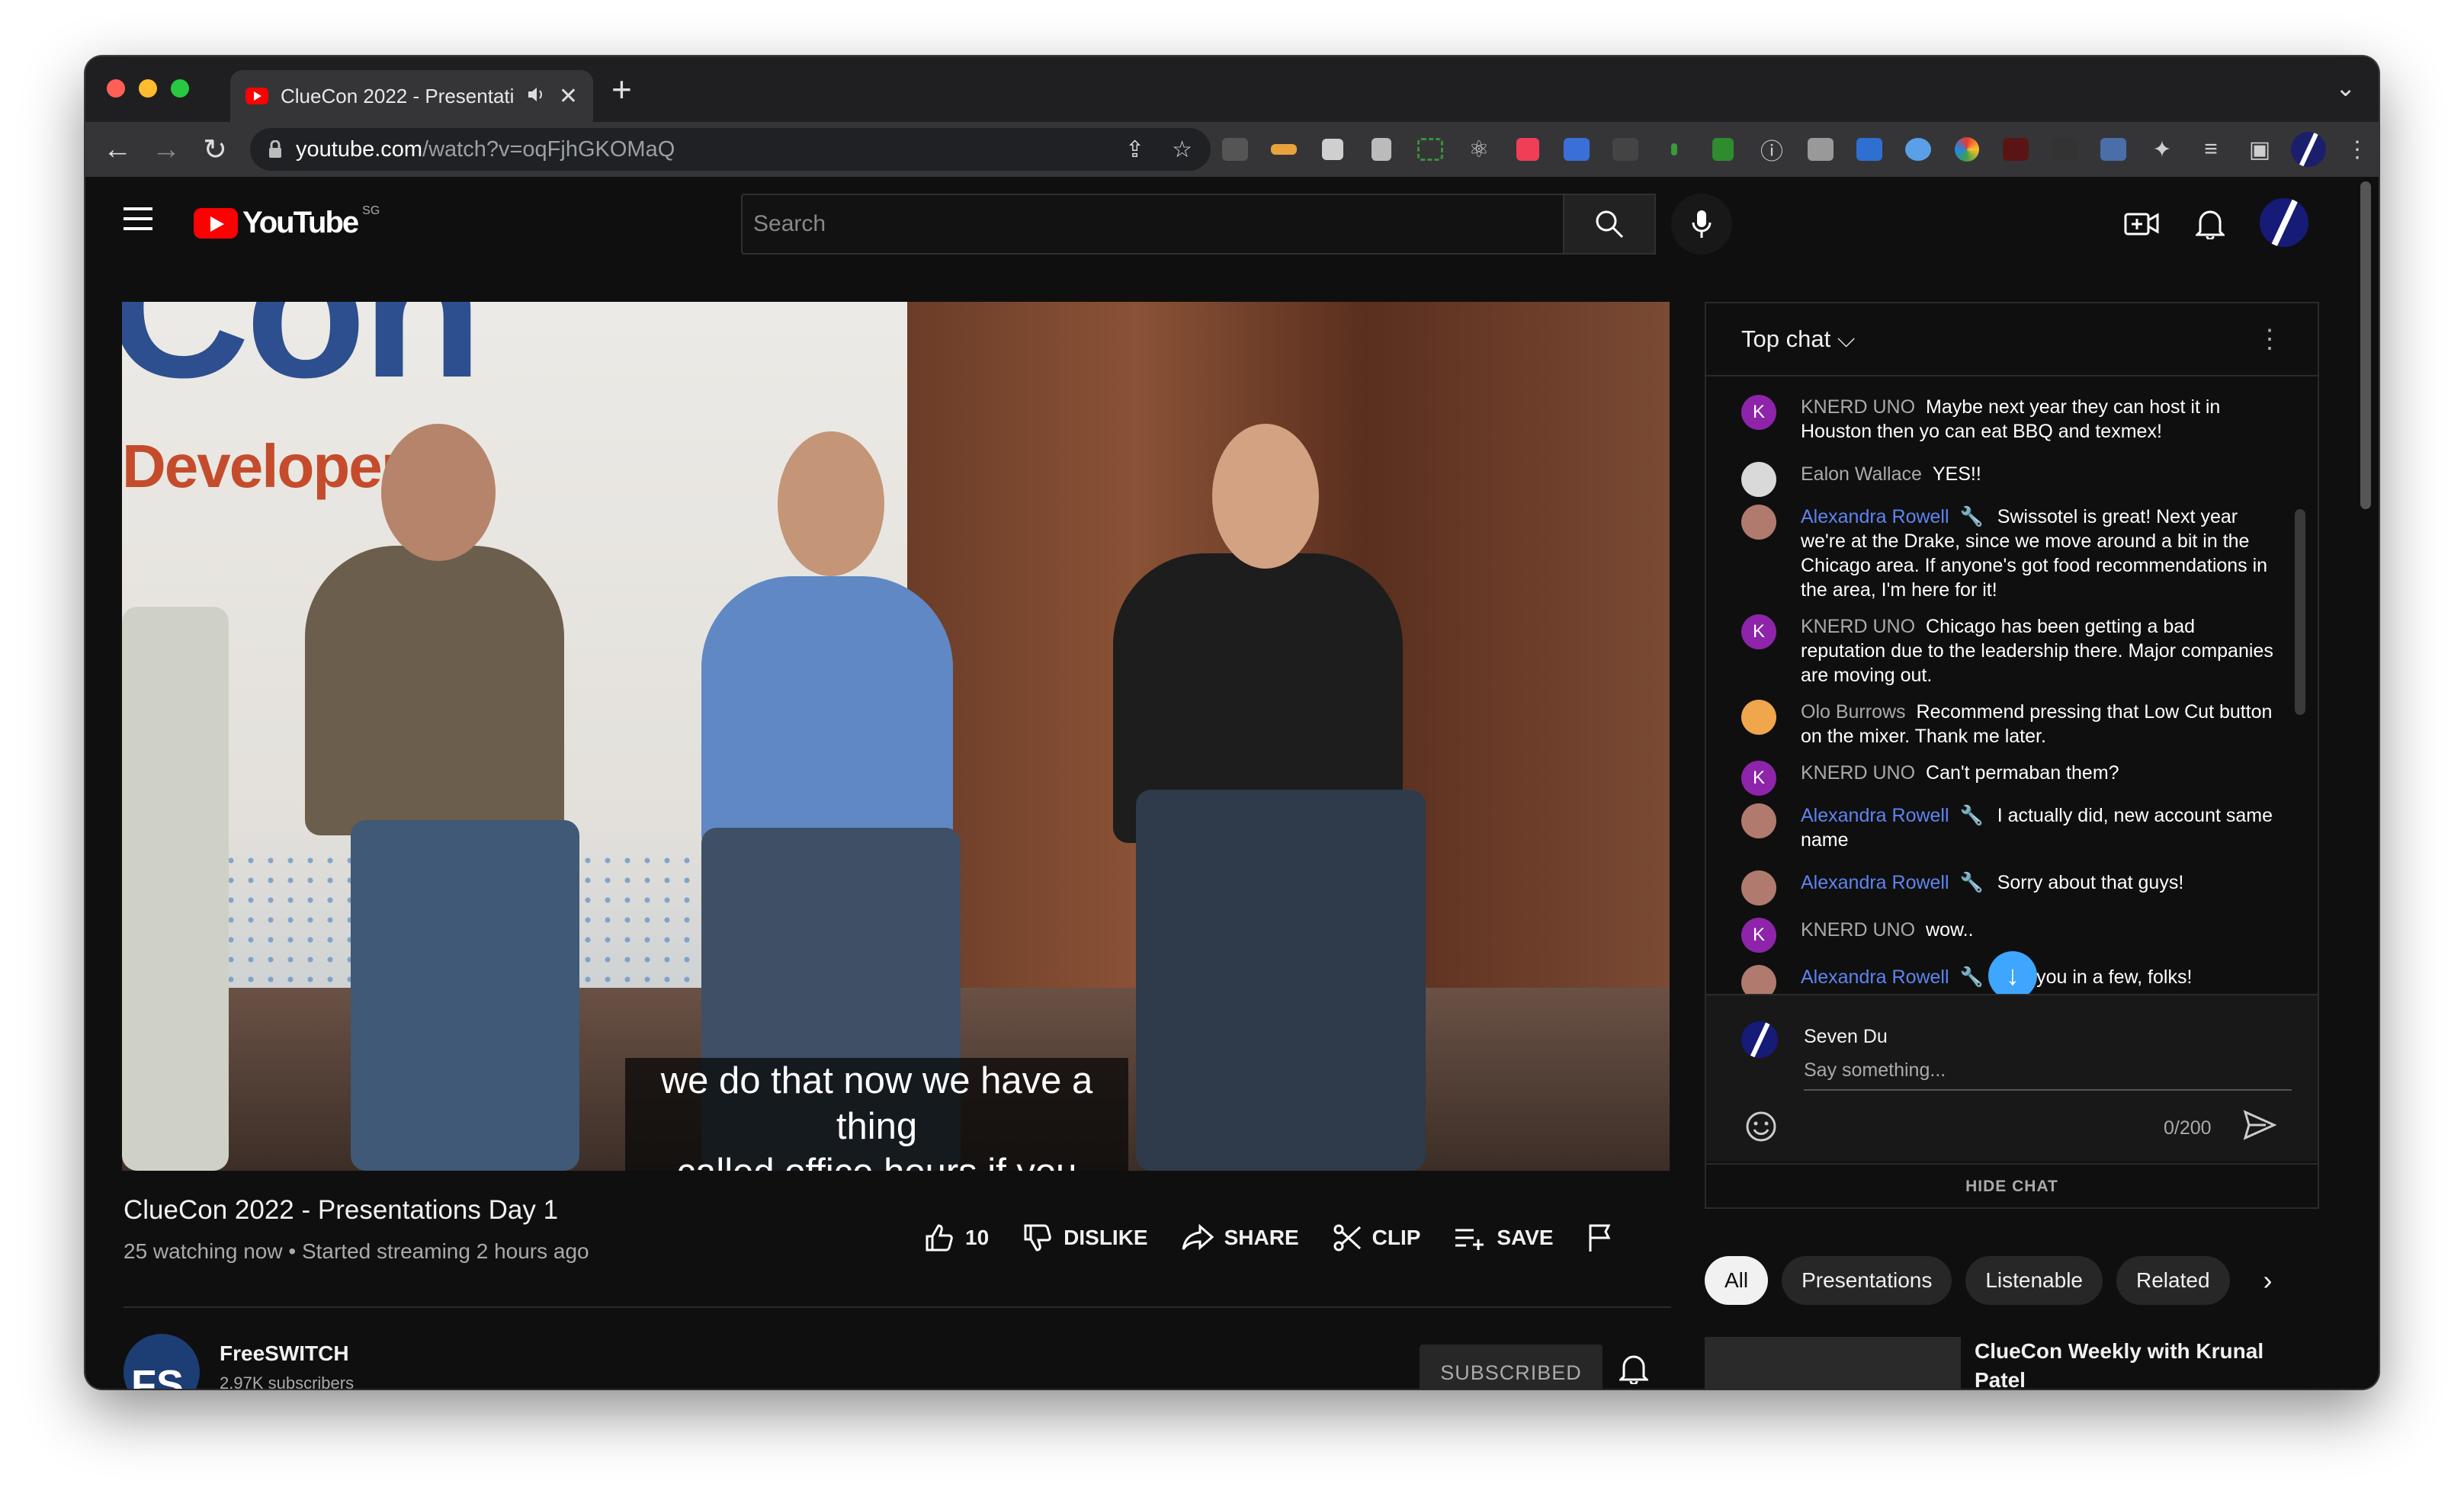  Describe the element at coordinates (1862, 474) in the screenshot. I see `chat-author: Ealon Wallace` at that location.